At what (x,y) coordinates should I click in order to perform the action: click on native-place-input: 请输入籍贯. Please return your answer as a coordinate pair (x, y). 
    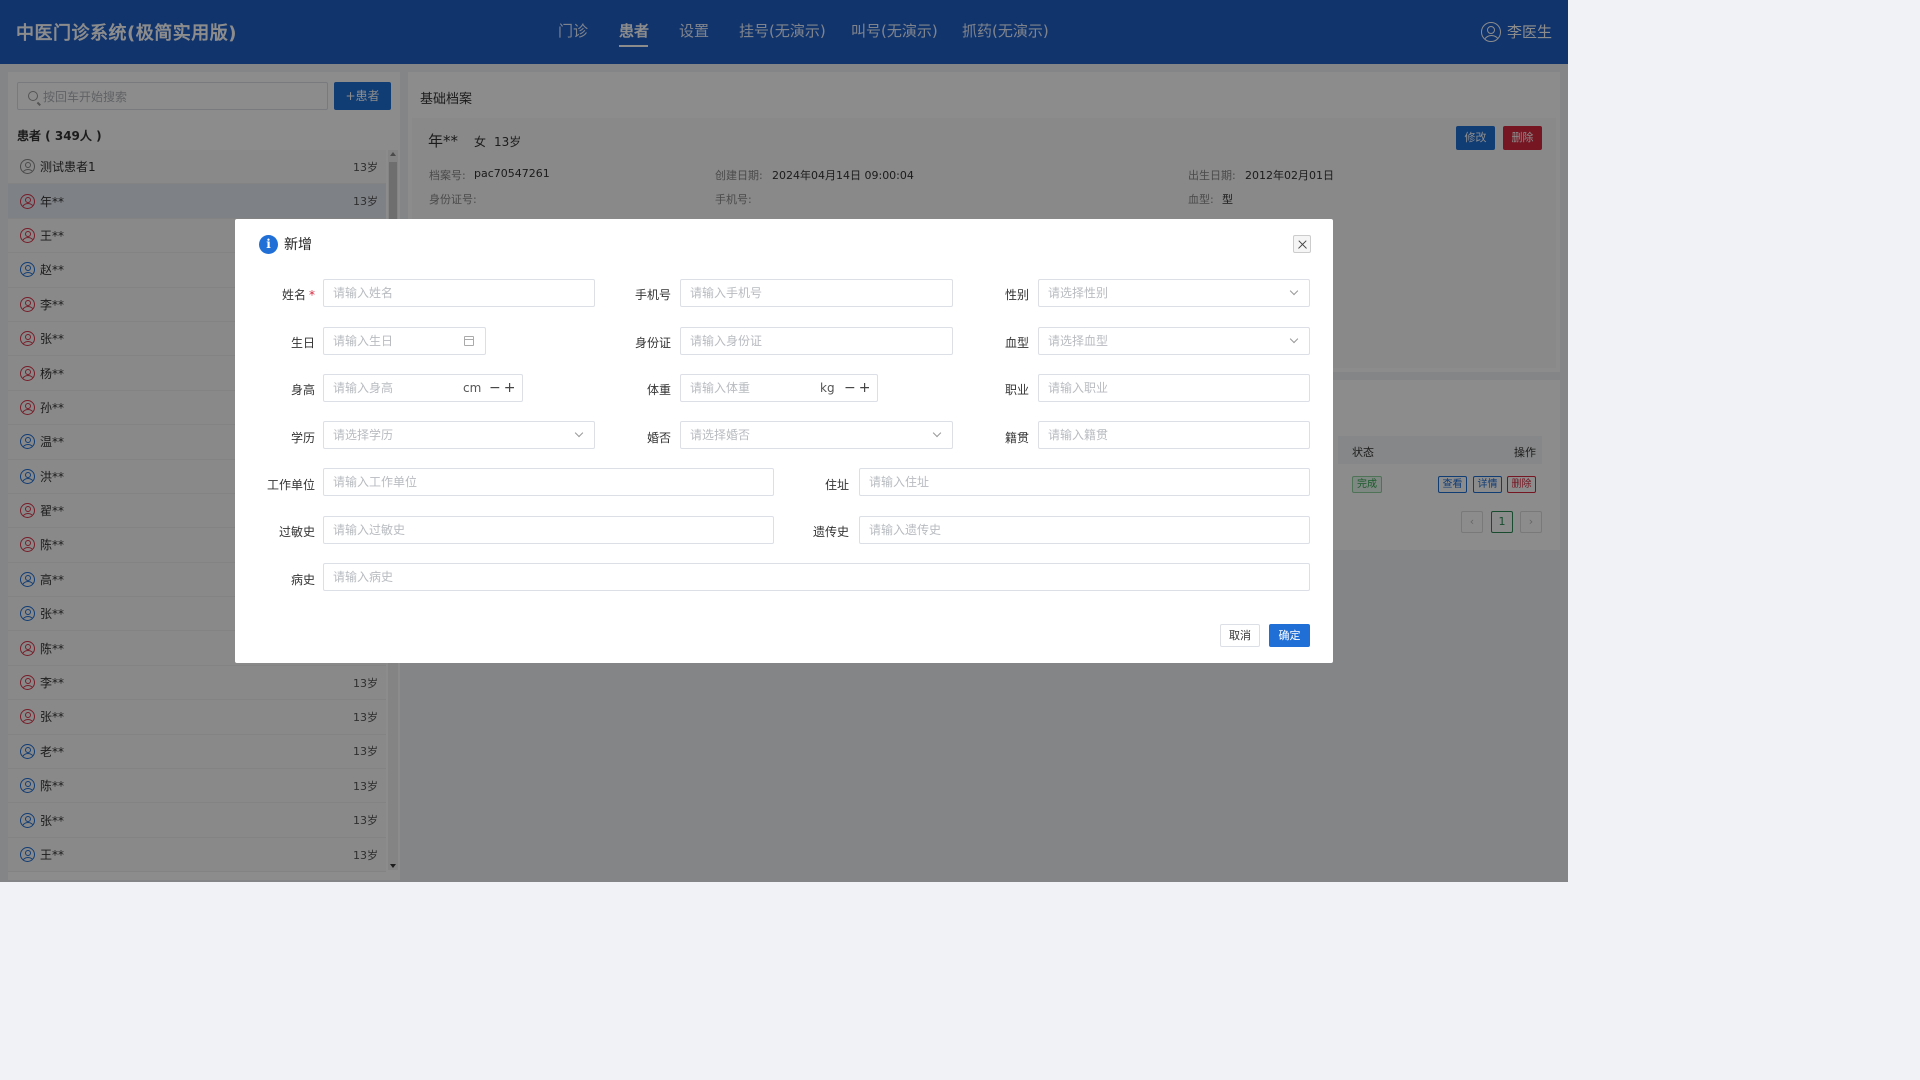
    Looking at the image, I should click on (1174, 435).